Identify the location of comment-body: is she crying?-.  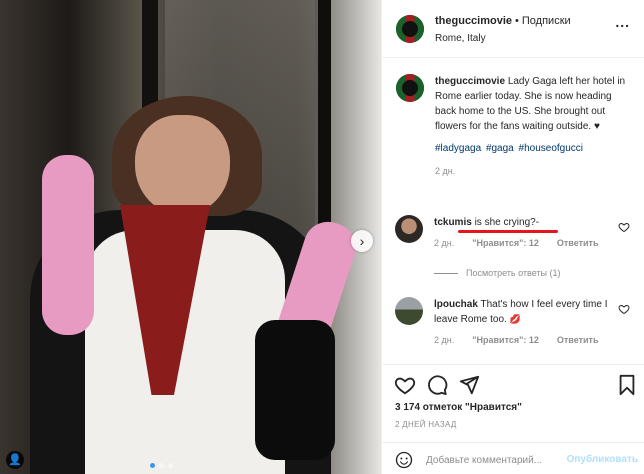
(507, 222).